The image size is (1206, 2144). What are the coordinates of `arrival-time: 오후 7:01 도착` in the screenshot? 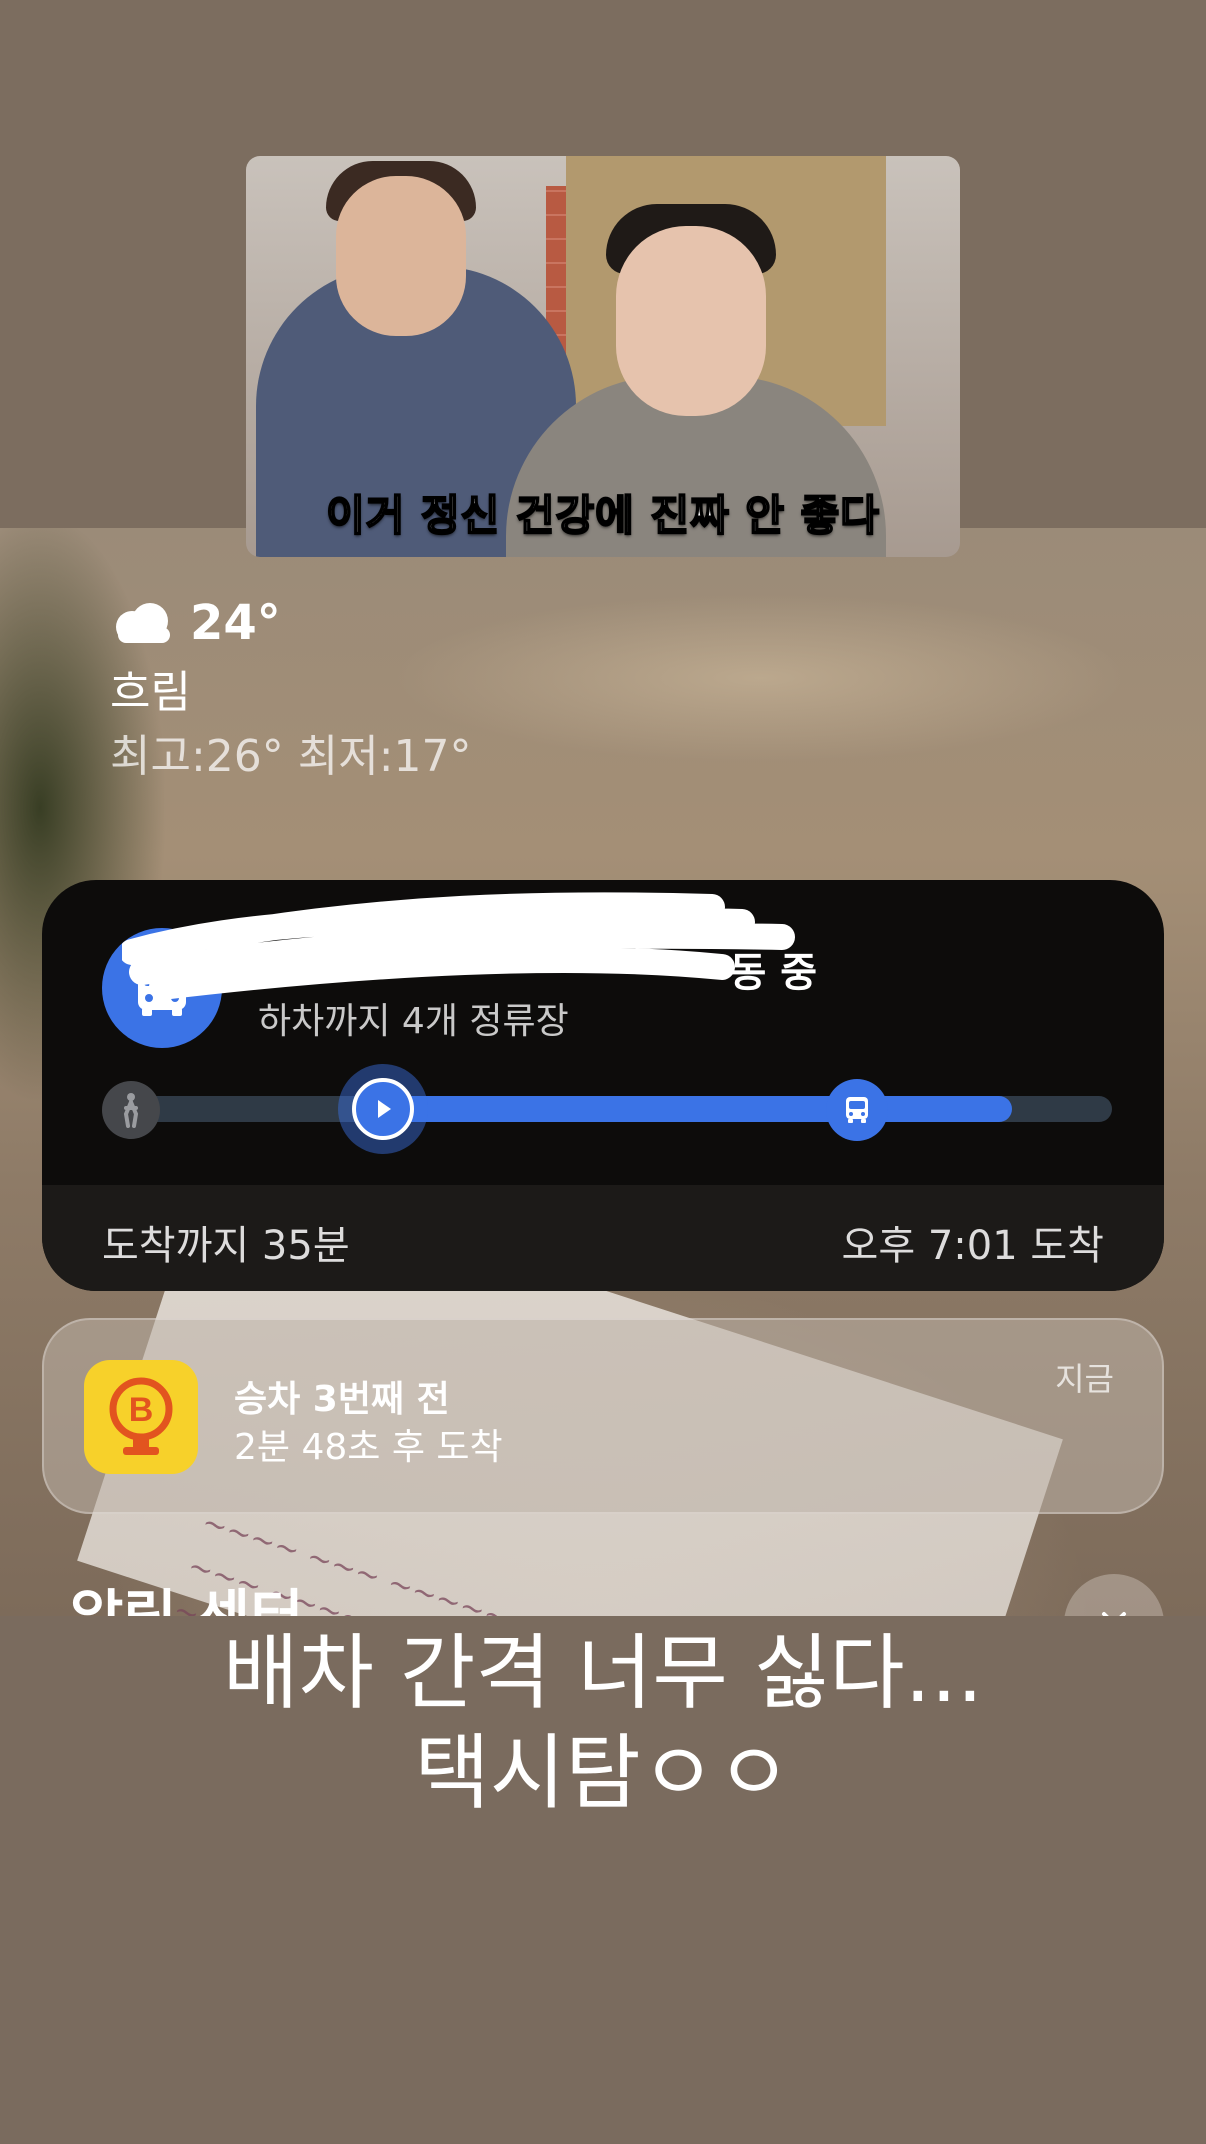 It's located at (972, 1246).